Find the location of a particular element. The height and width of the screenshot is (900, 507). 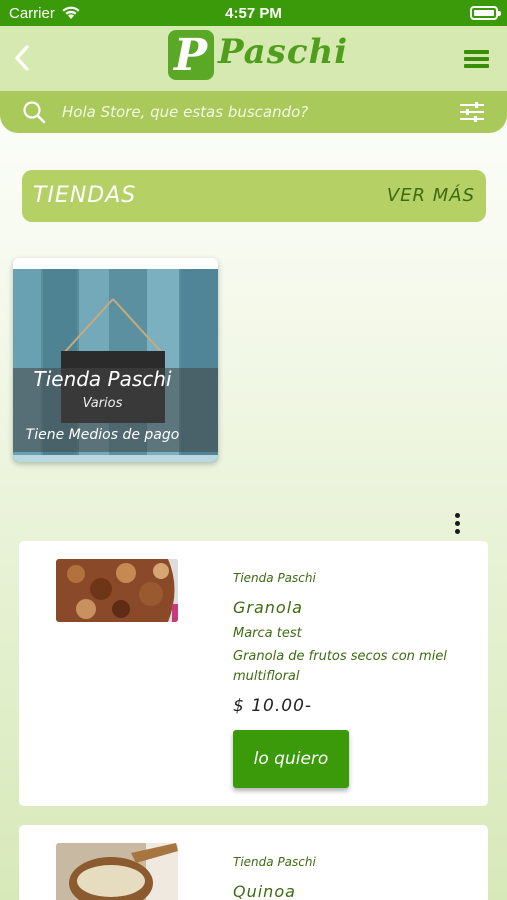

want-it-button: lo quiero is located at coordinates (291, 759).